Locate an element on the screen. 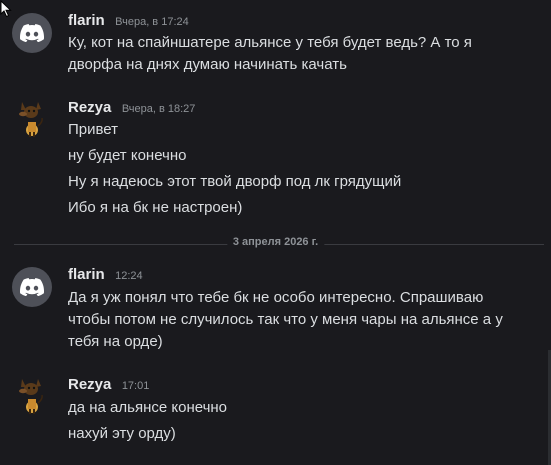  mouse-cursor-icon is located at coordinates (6, 9).